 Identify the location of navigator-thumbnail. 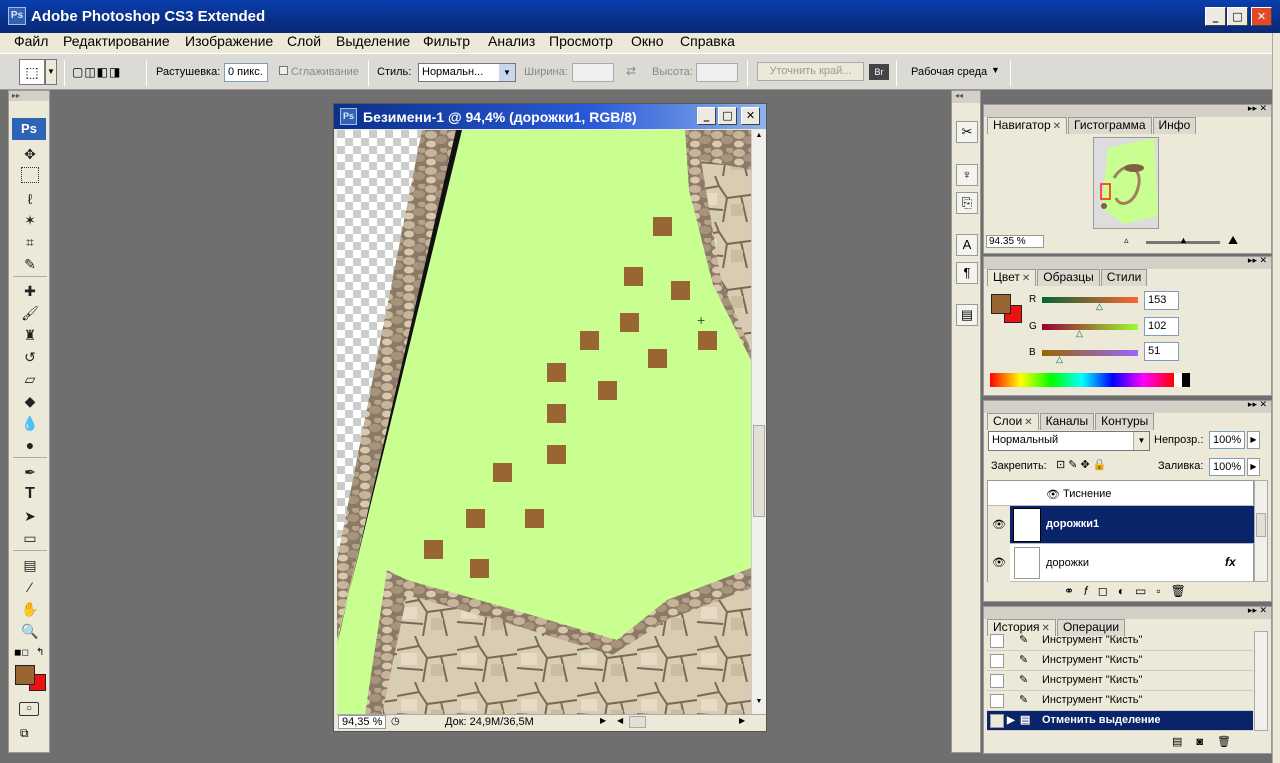
(1126, 183).